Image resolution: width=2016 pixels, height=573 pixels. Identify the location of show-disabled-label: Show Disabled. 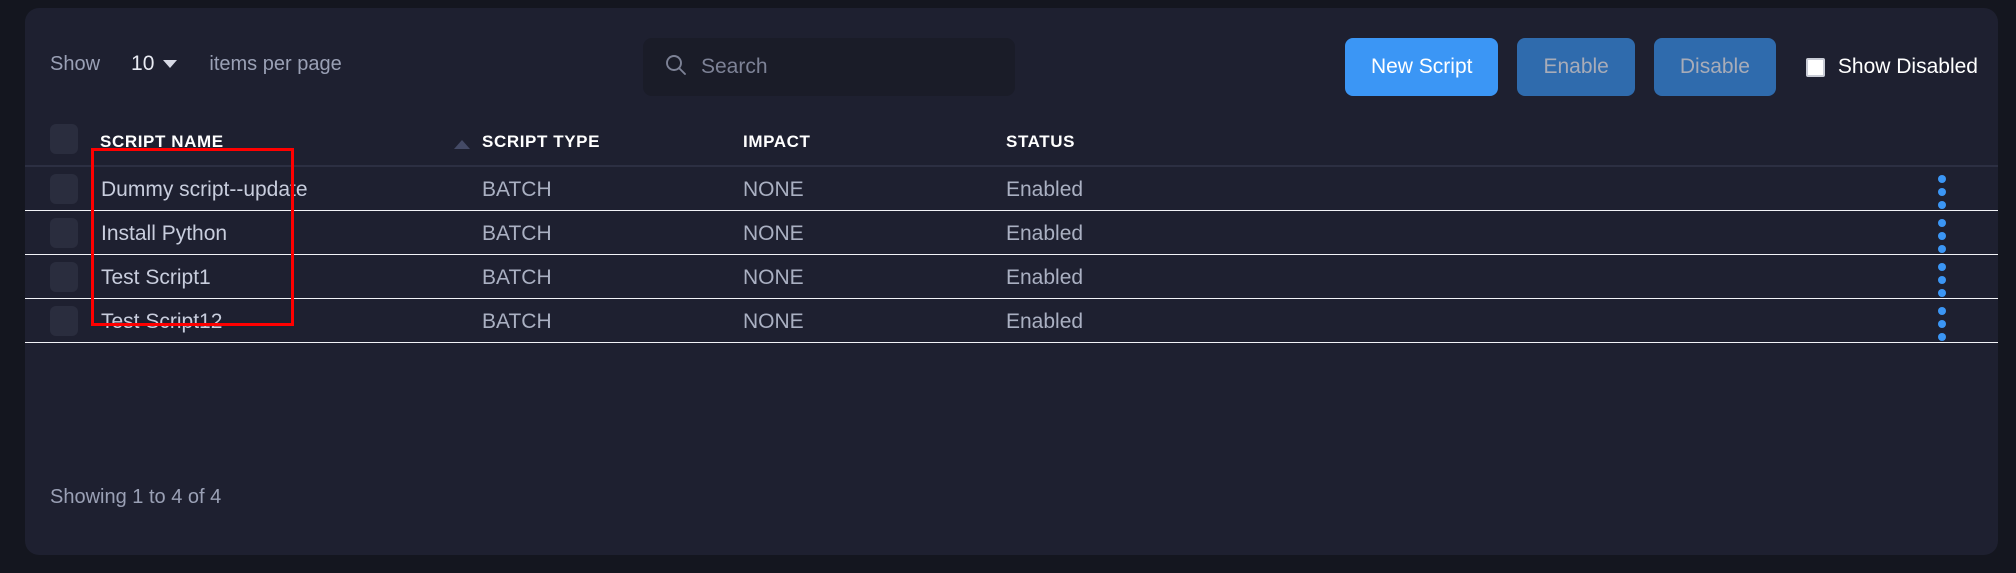
(1907, 66).